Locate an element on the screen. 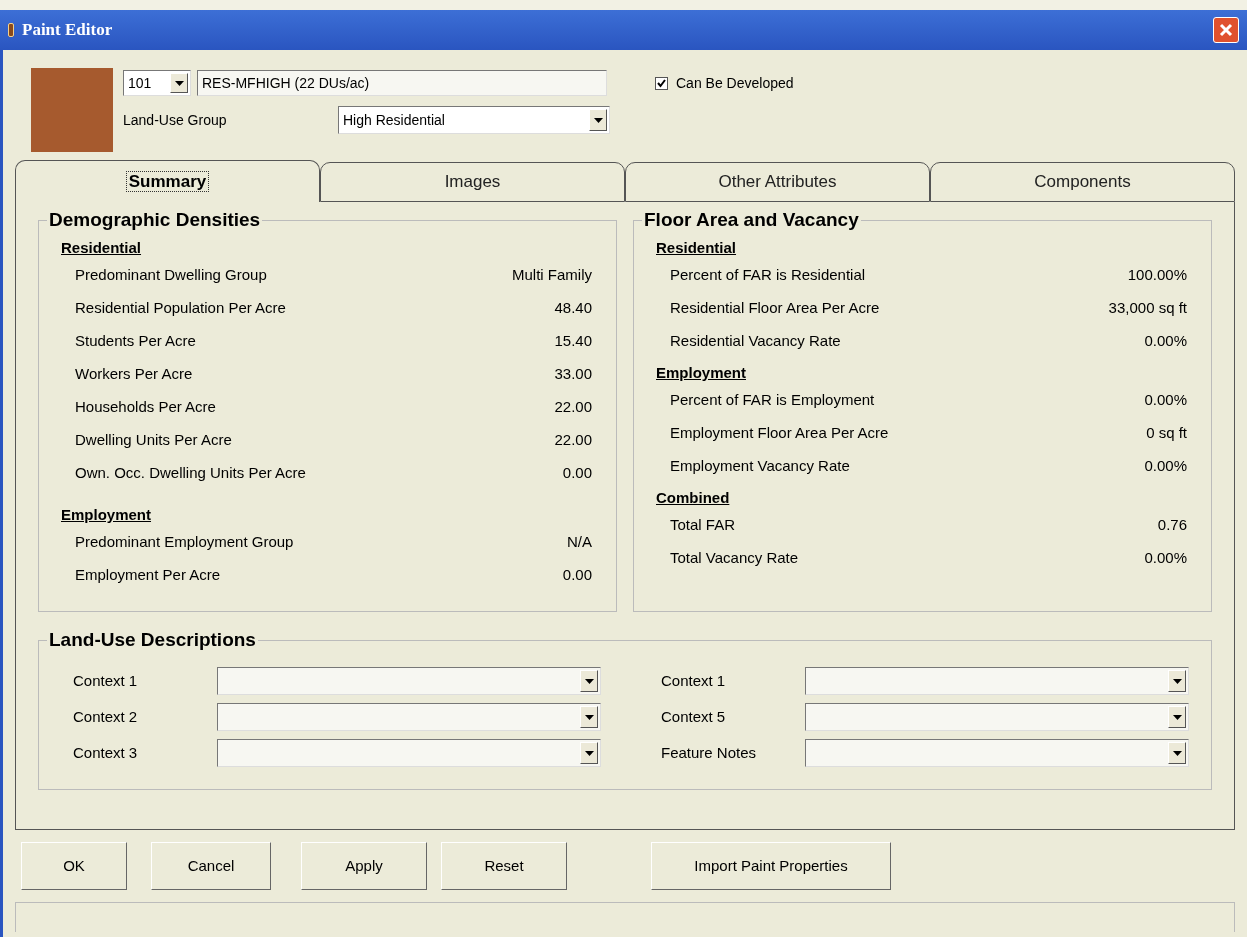  color-swatch is located at coordinates (72, 110).